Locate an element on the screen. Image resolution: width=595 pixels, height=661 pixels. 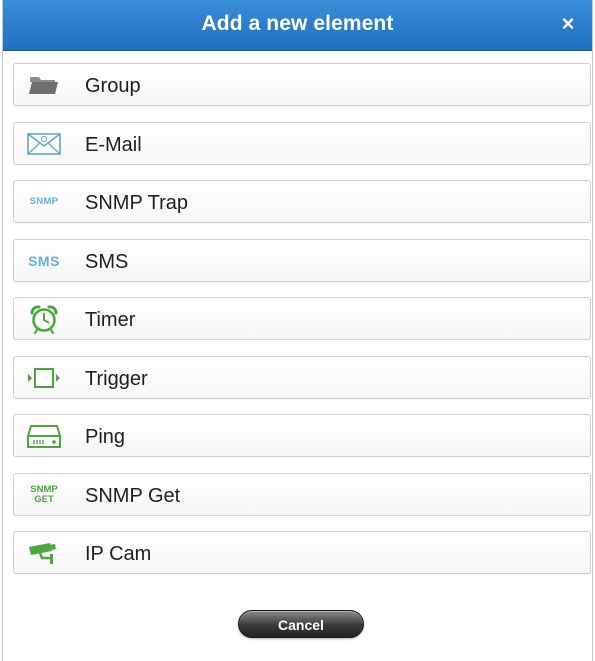
element-item-trigger: Trigger is located at coordinates (302, 377).